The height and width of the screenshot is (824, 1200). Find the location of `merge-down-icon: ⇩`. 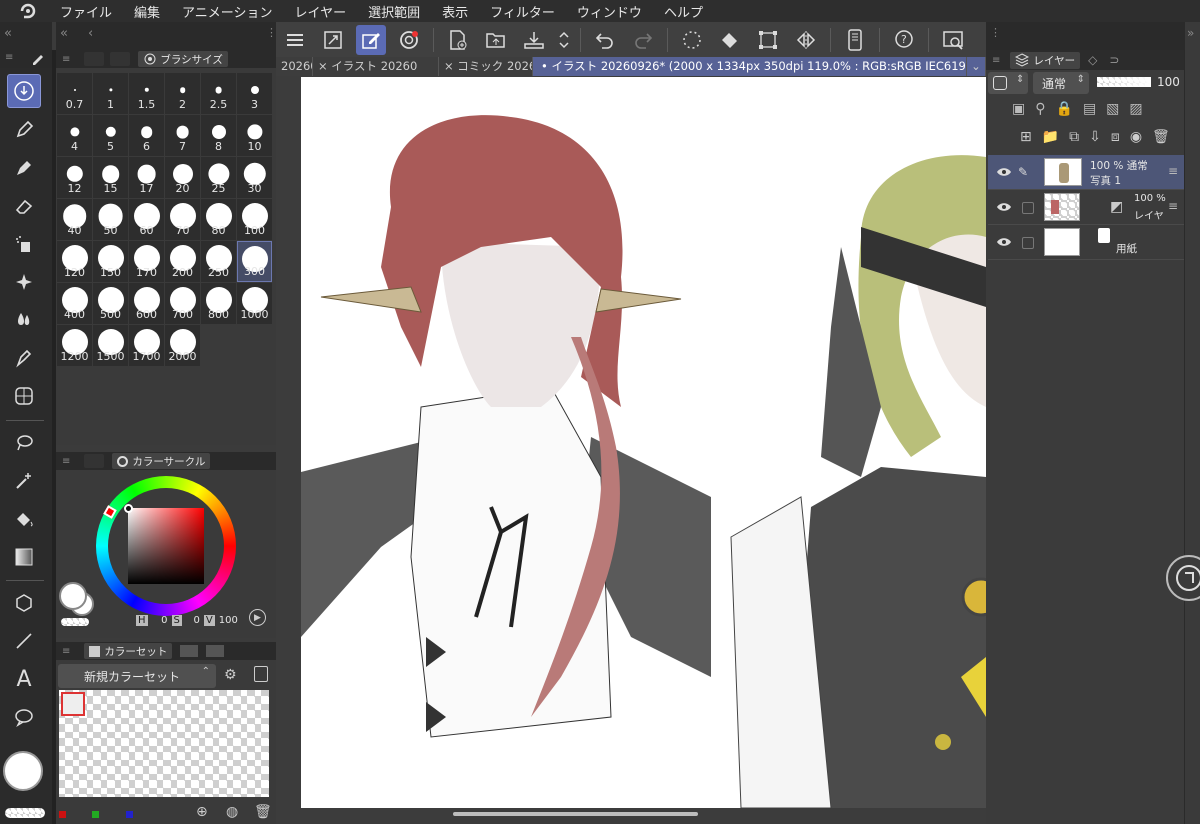

merge-down-icon: ⇩ is located at coordinates (1095, 137).